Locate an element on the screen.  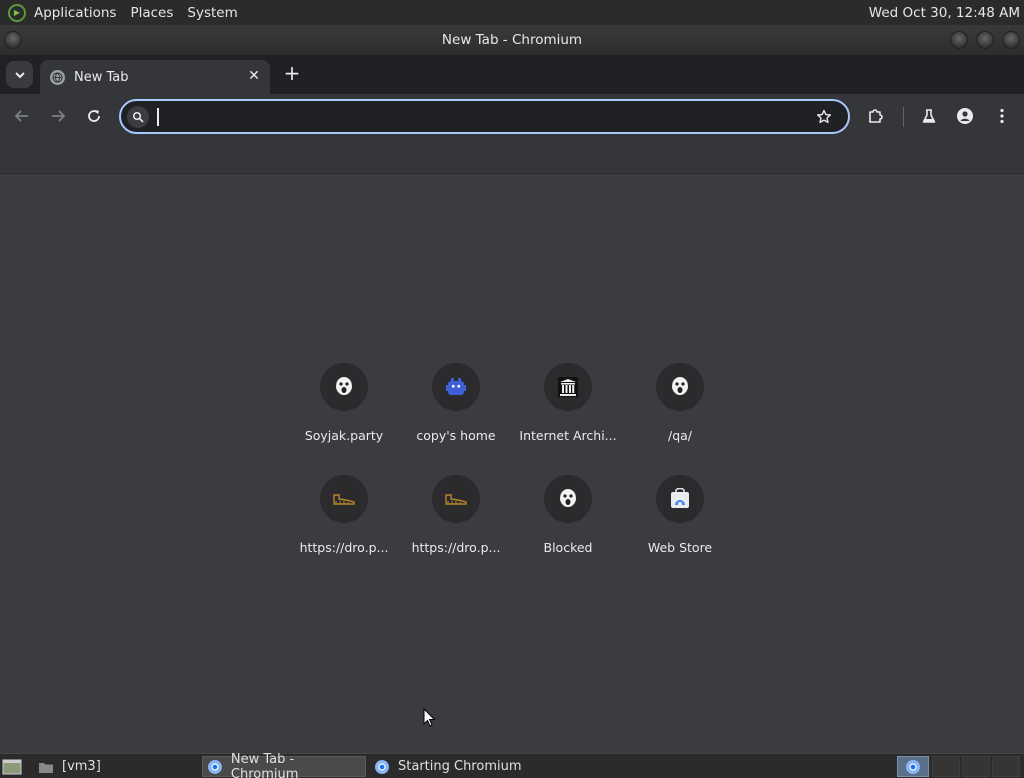
puzzle-piece-icon is located at coordinates (876, 116).